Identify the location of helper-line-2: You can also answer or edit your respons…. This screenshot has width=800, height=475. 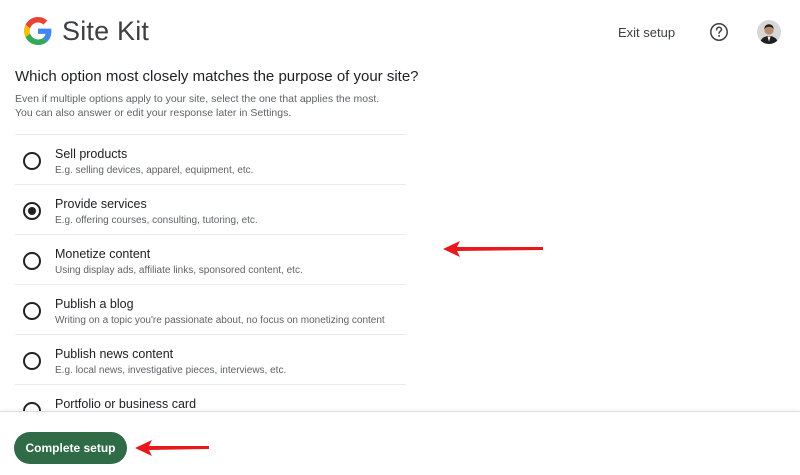
(153, 113).